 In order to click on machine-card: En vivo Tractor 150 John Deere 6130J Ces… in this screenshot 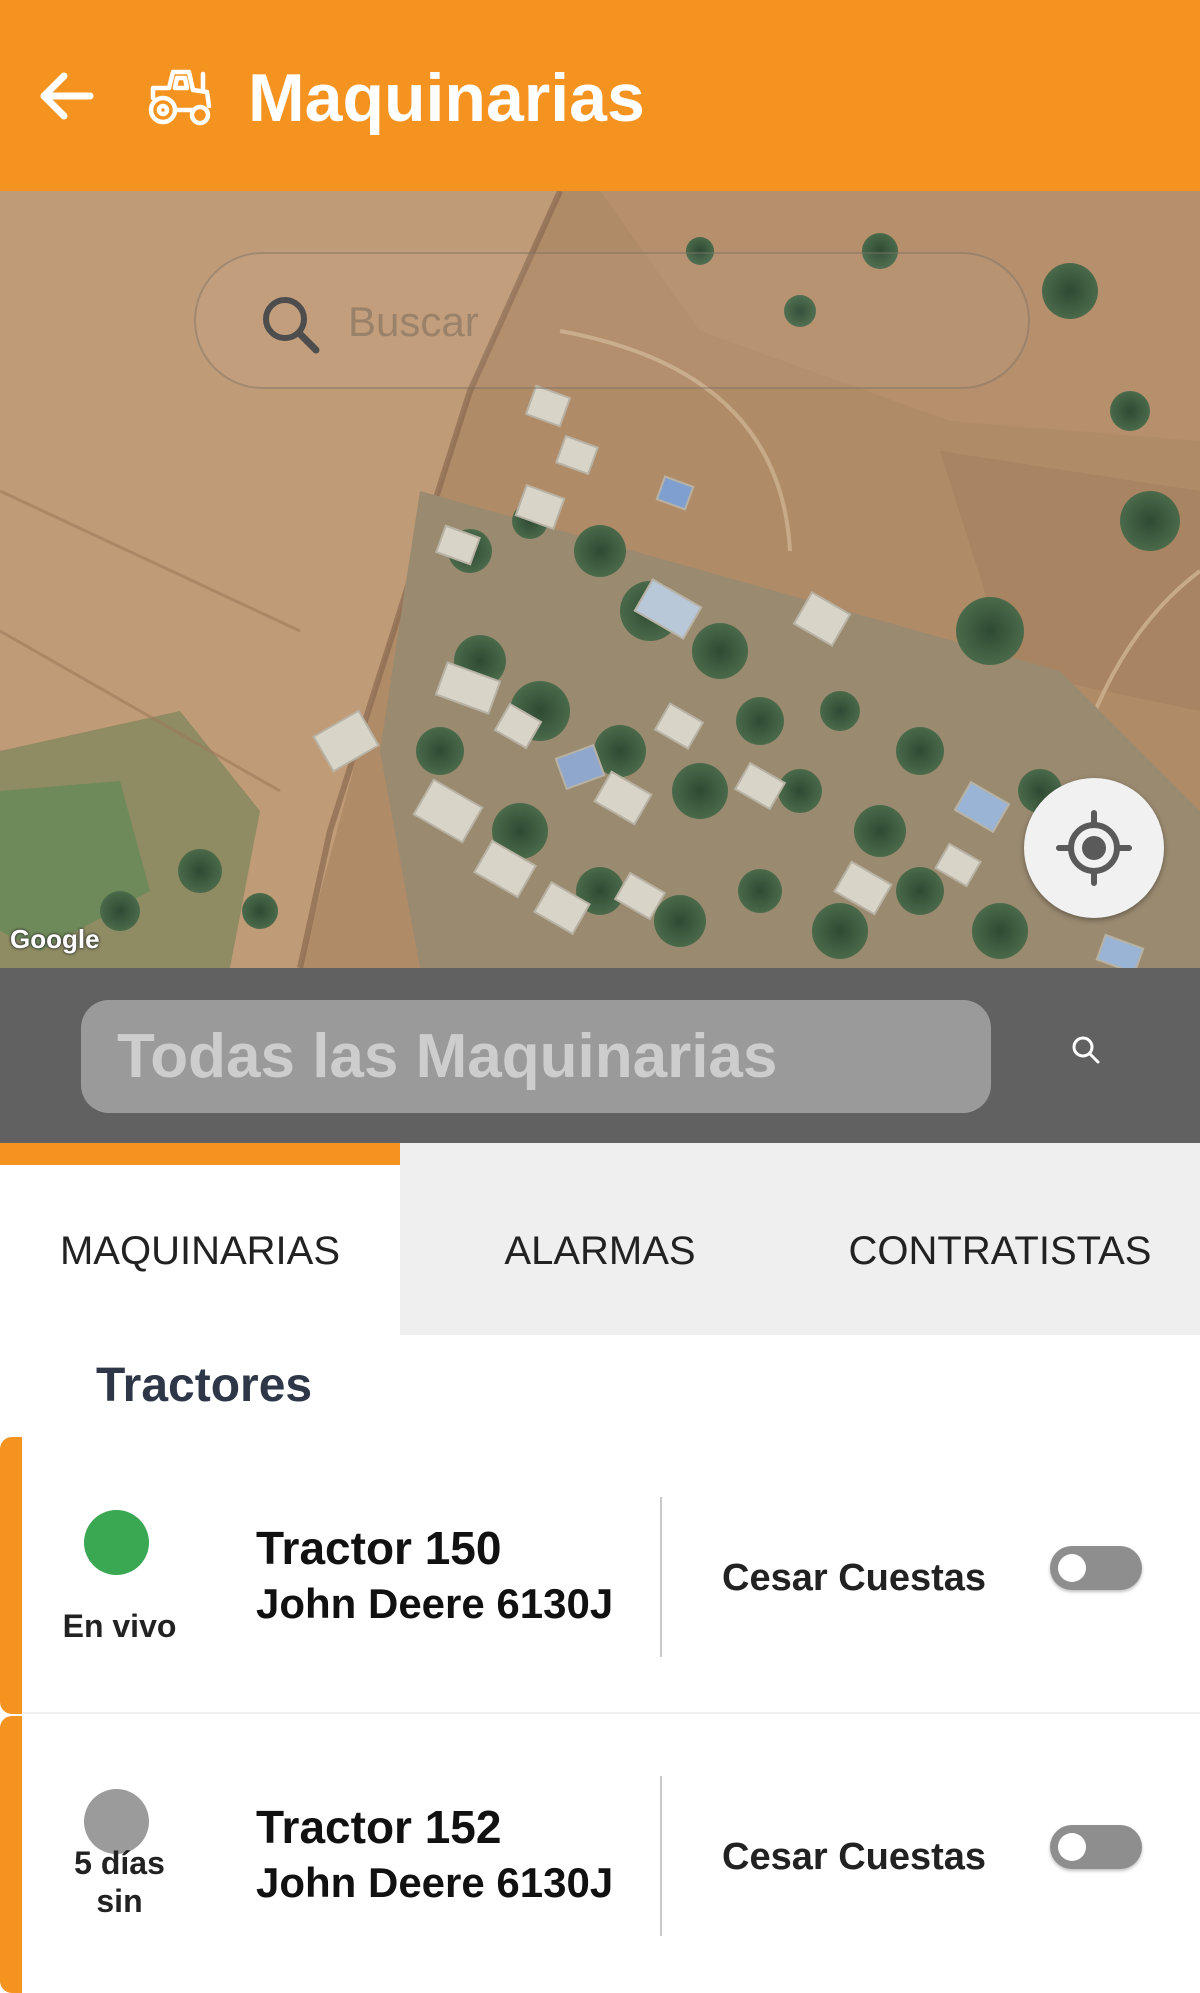, I will do `click(600, 1575)`.